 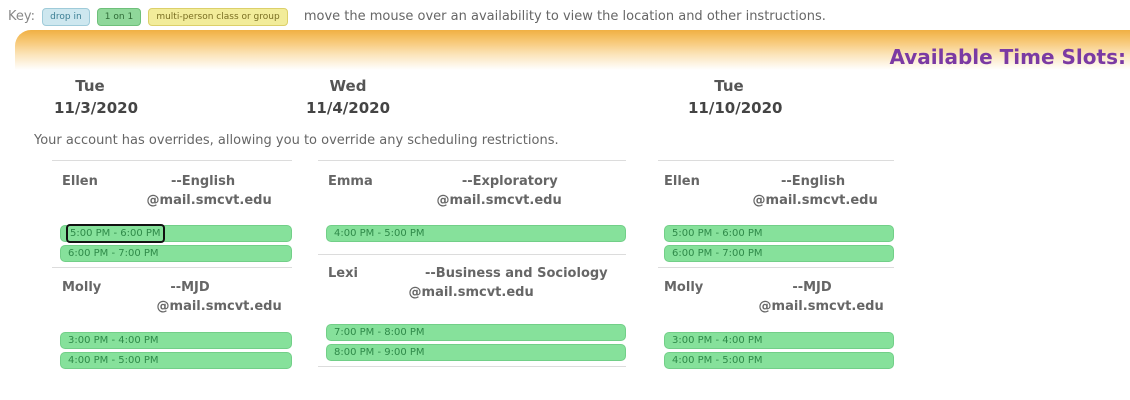 What do you see at coordinates (735, 97) in the screenshot?
I see `day-header: Tue 11/10/2020` at bounding box center [735, 97].